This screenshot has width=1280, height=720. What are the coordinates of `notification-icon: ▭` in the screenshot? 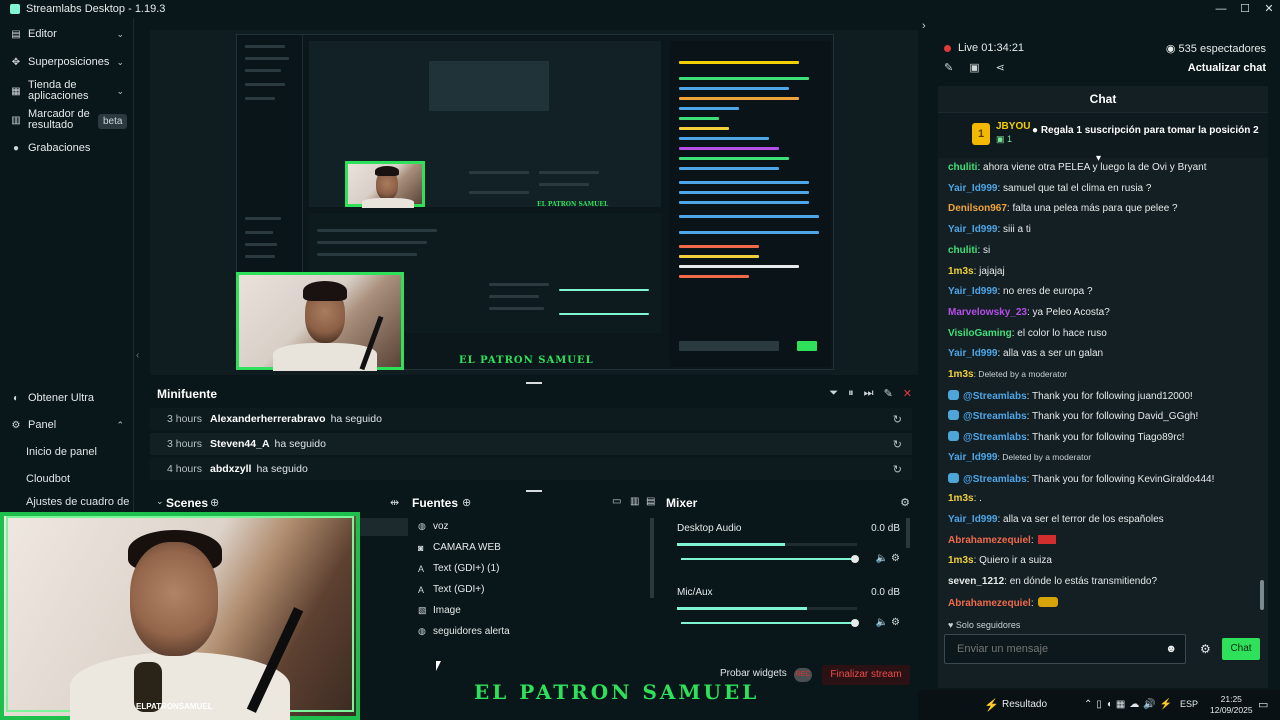 It's located at (1263, 704).